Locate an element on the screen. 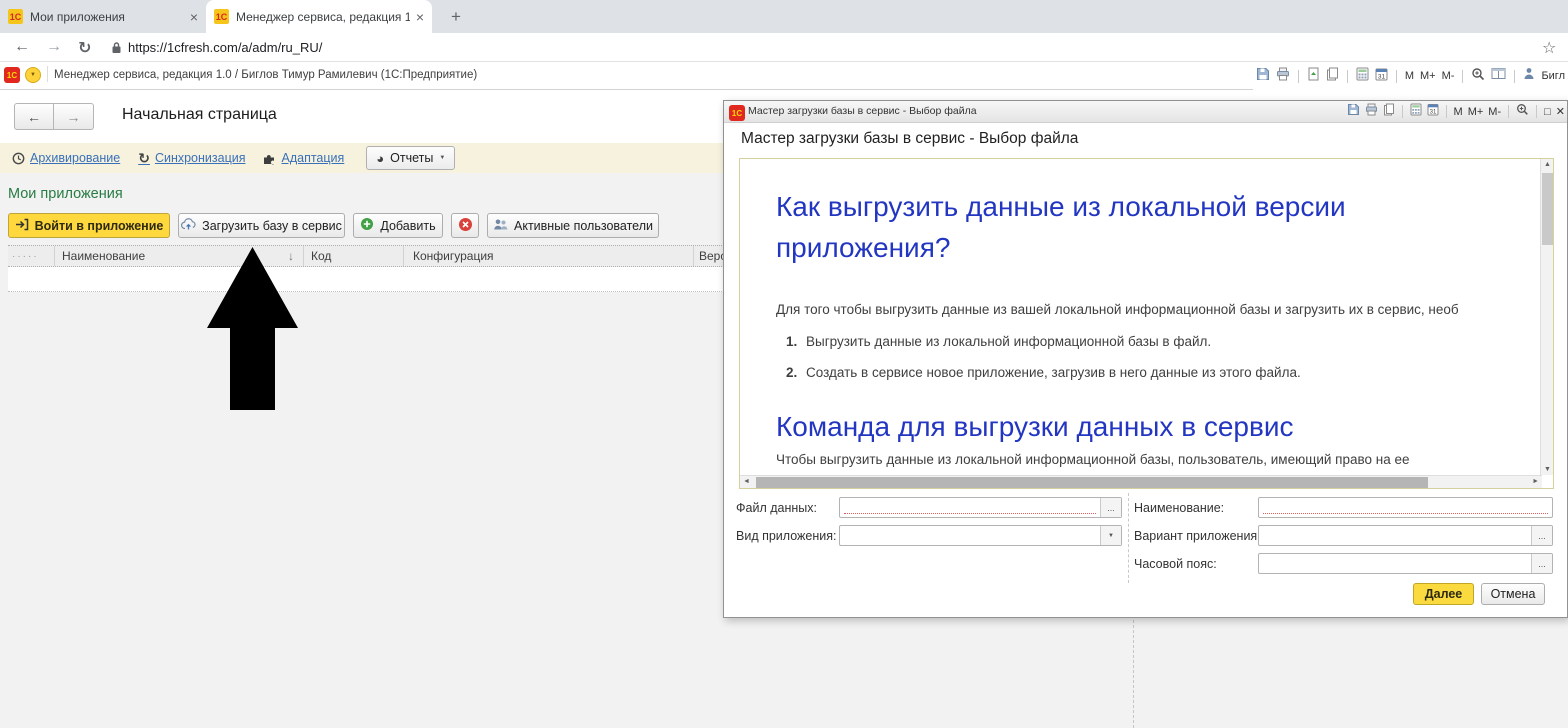  svg-text: 31 is located at coordinates (1432, 112).